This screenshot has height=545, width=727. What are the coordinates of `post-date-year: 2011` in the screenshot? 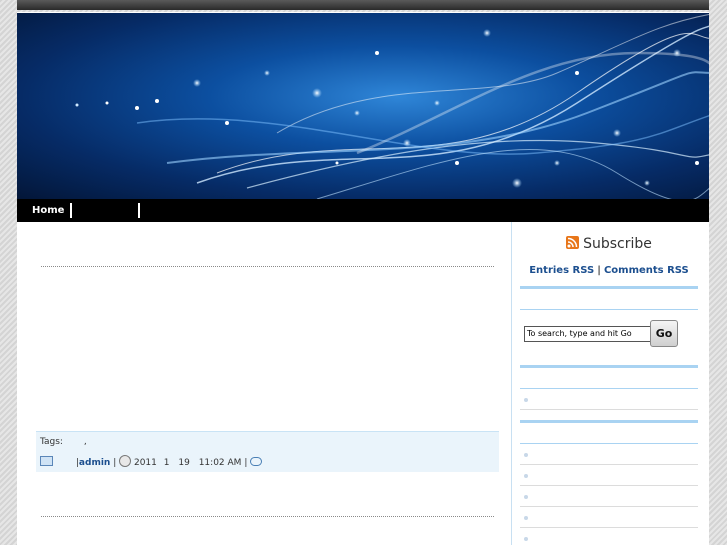 It's located at (145, 463).